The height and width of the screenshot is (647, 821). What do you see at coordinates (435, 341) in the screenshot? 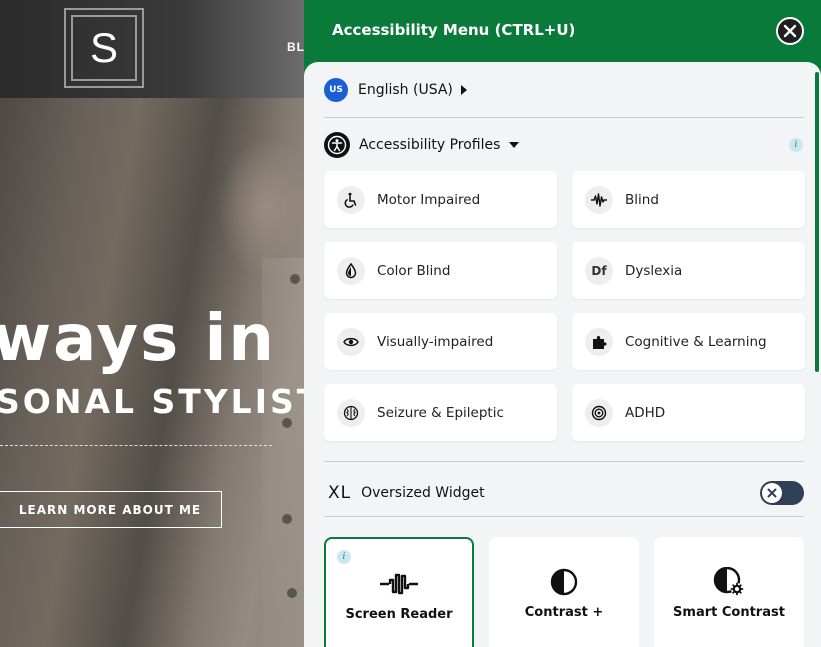
I see `profile-label: Visually-impaired` at bounding box center [435, 341].